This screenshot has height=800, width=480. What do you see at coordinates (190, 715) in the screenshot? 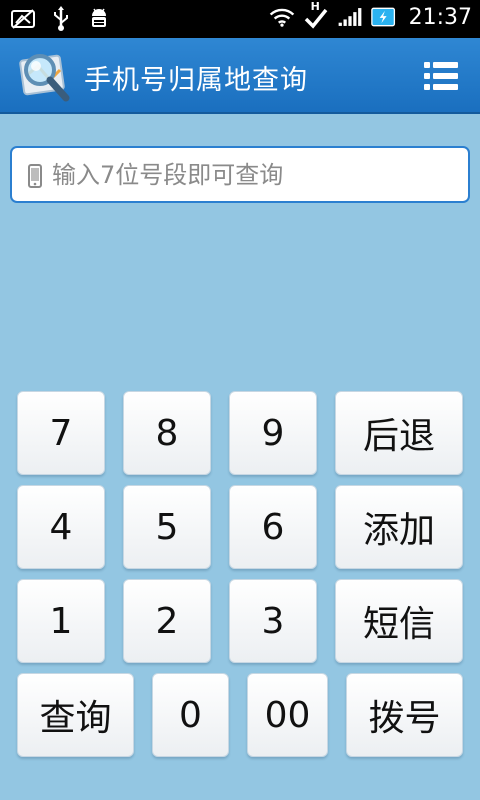
I see `key-0: 0` at bounding box center [190, 715].